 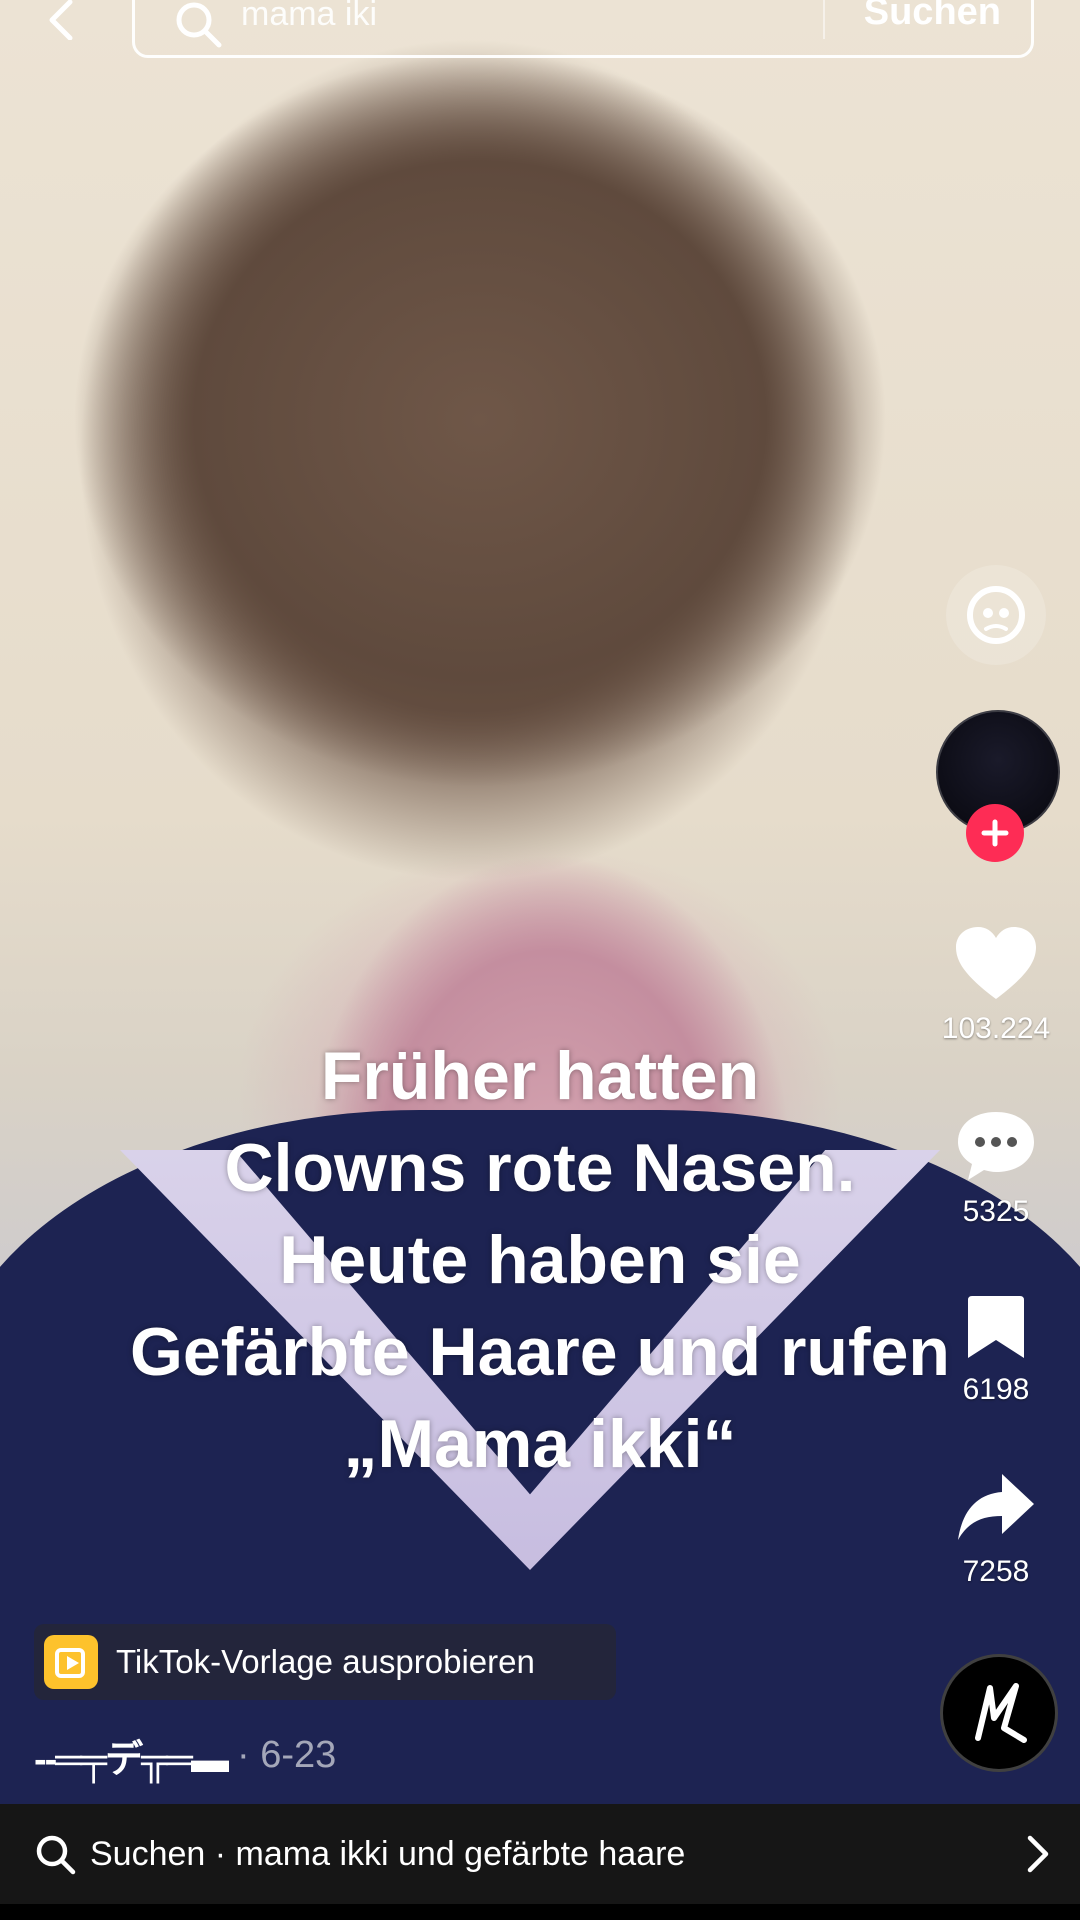 I want to click on caption-line: Heute haben sie, so click(x=540, y=1260).